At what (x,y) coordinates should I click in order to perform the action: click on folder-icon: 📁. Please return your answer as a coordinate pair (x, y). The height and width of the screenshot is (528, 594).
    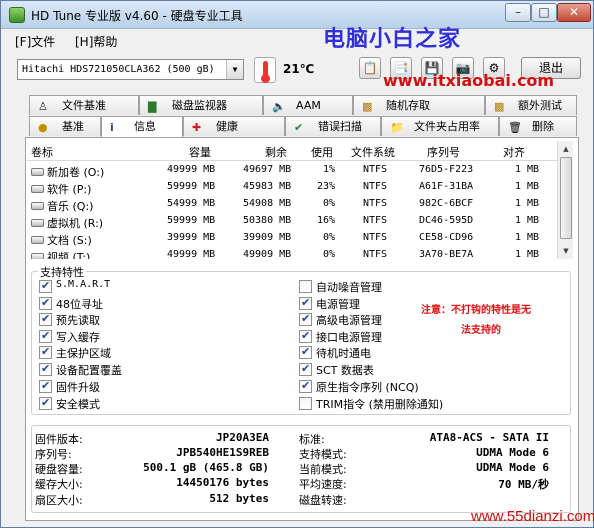
    Looking at the image, I should click on (397, 127).